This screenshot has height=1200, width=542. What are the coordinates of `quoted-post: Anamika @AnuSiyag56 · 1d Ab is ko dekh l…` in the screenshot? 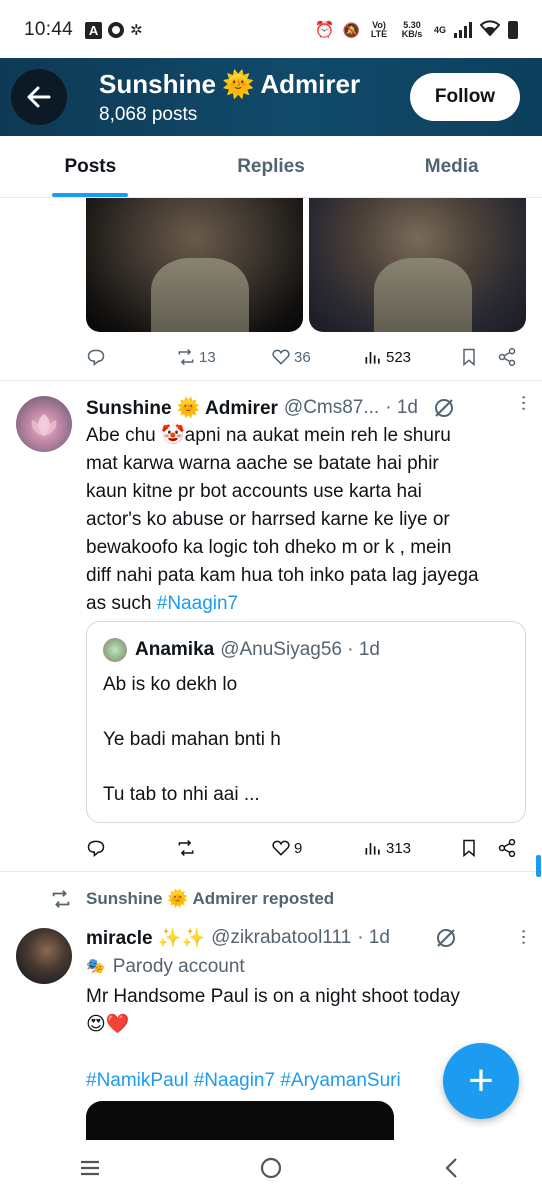 It's located at (306, 722).